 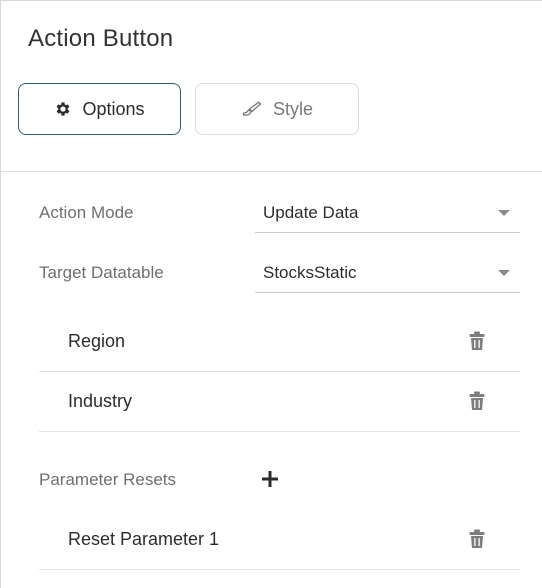 I want to click on gear-icon, so click(x=63, y=109).